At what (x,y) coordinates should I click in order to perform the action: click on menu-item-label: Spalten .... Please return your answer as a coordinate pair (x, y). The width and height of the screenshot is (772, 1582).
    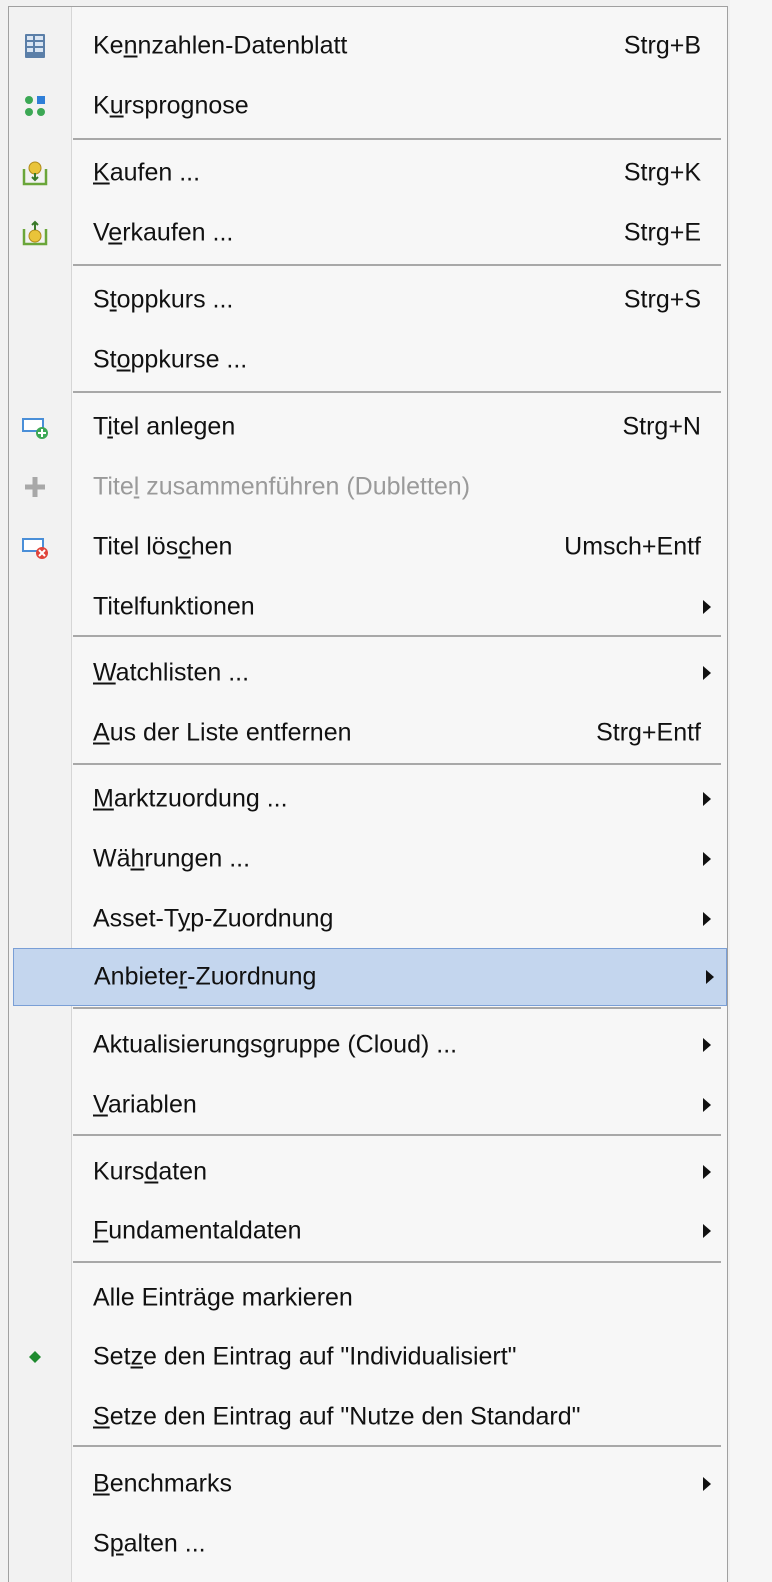
    Looking at the image, I should click on (149, 1543).